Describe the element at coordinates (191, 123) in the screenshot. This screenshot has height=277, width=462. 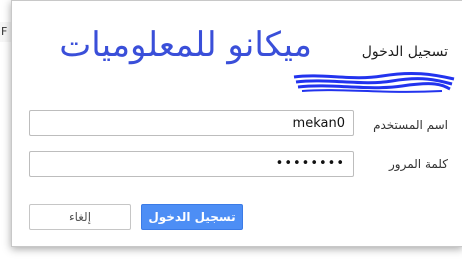
I see `username-input` at that location.